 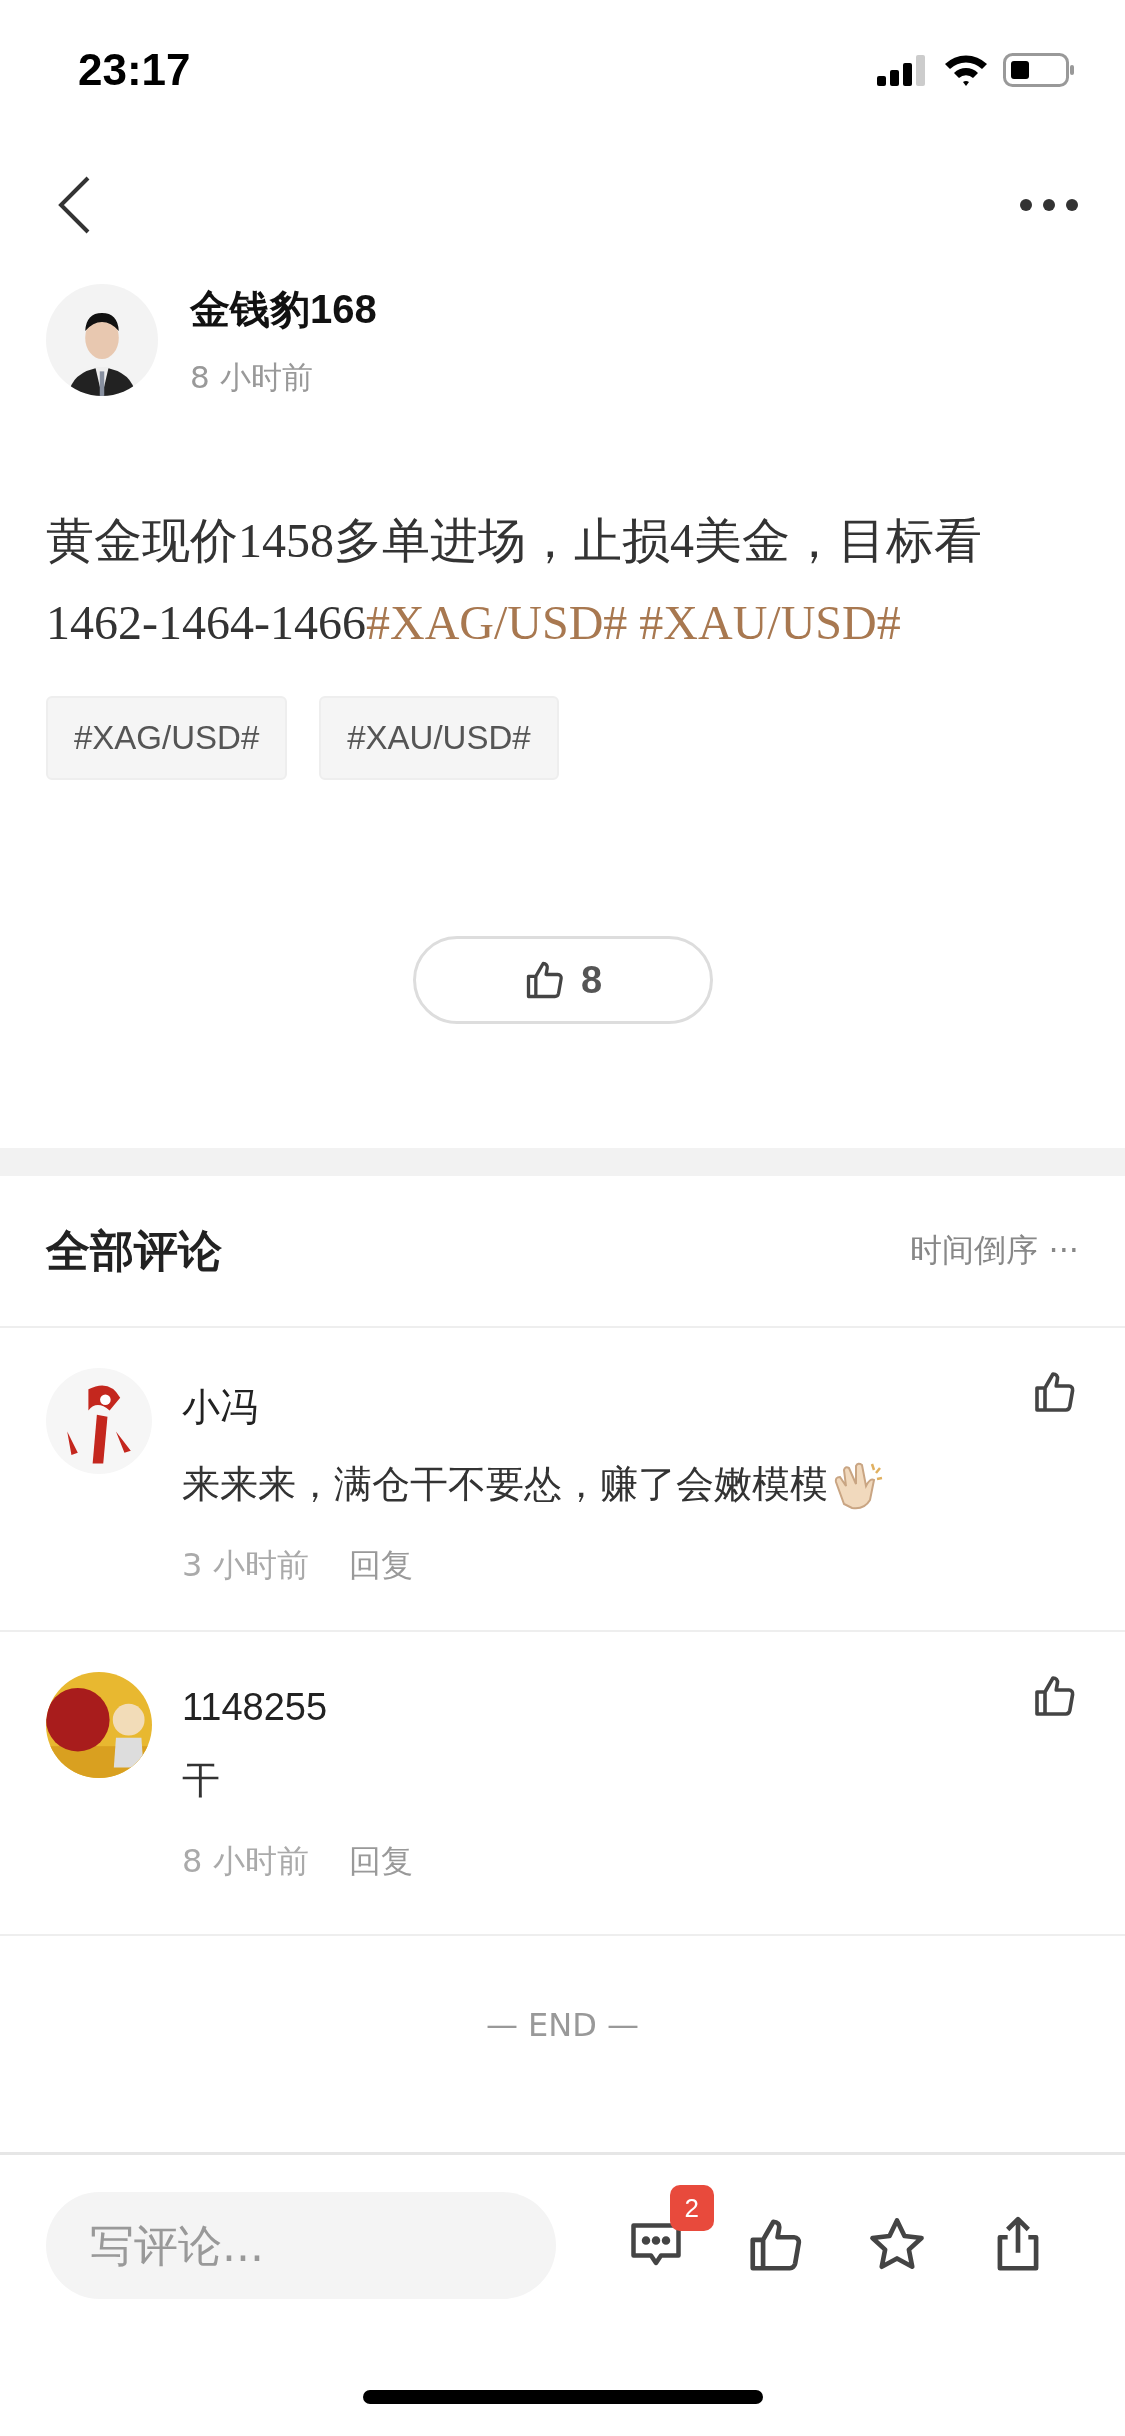 I want to click on post-time: 8 小时前, so click(x=252, y=377).